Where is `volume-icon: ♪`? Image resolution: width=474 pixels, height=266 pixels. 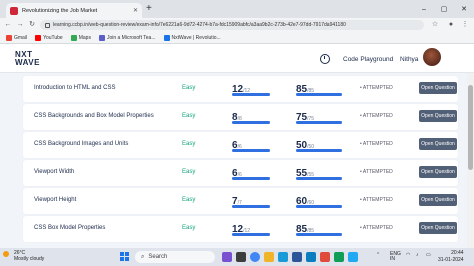
volume-icon: ♪ is located at coordinates (417, 255).